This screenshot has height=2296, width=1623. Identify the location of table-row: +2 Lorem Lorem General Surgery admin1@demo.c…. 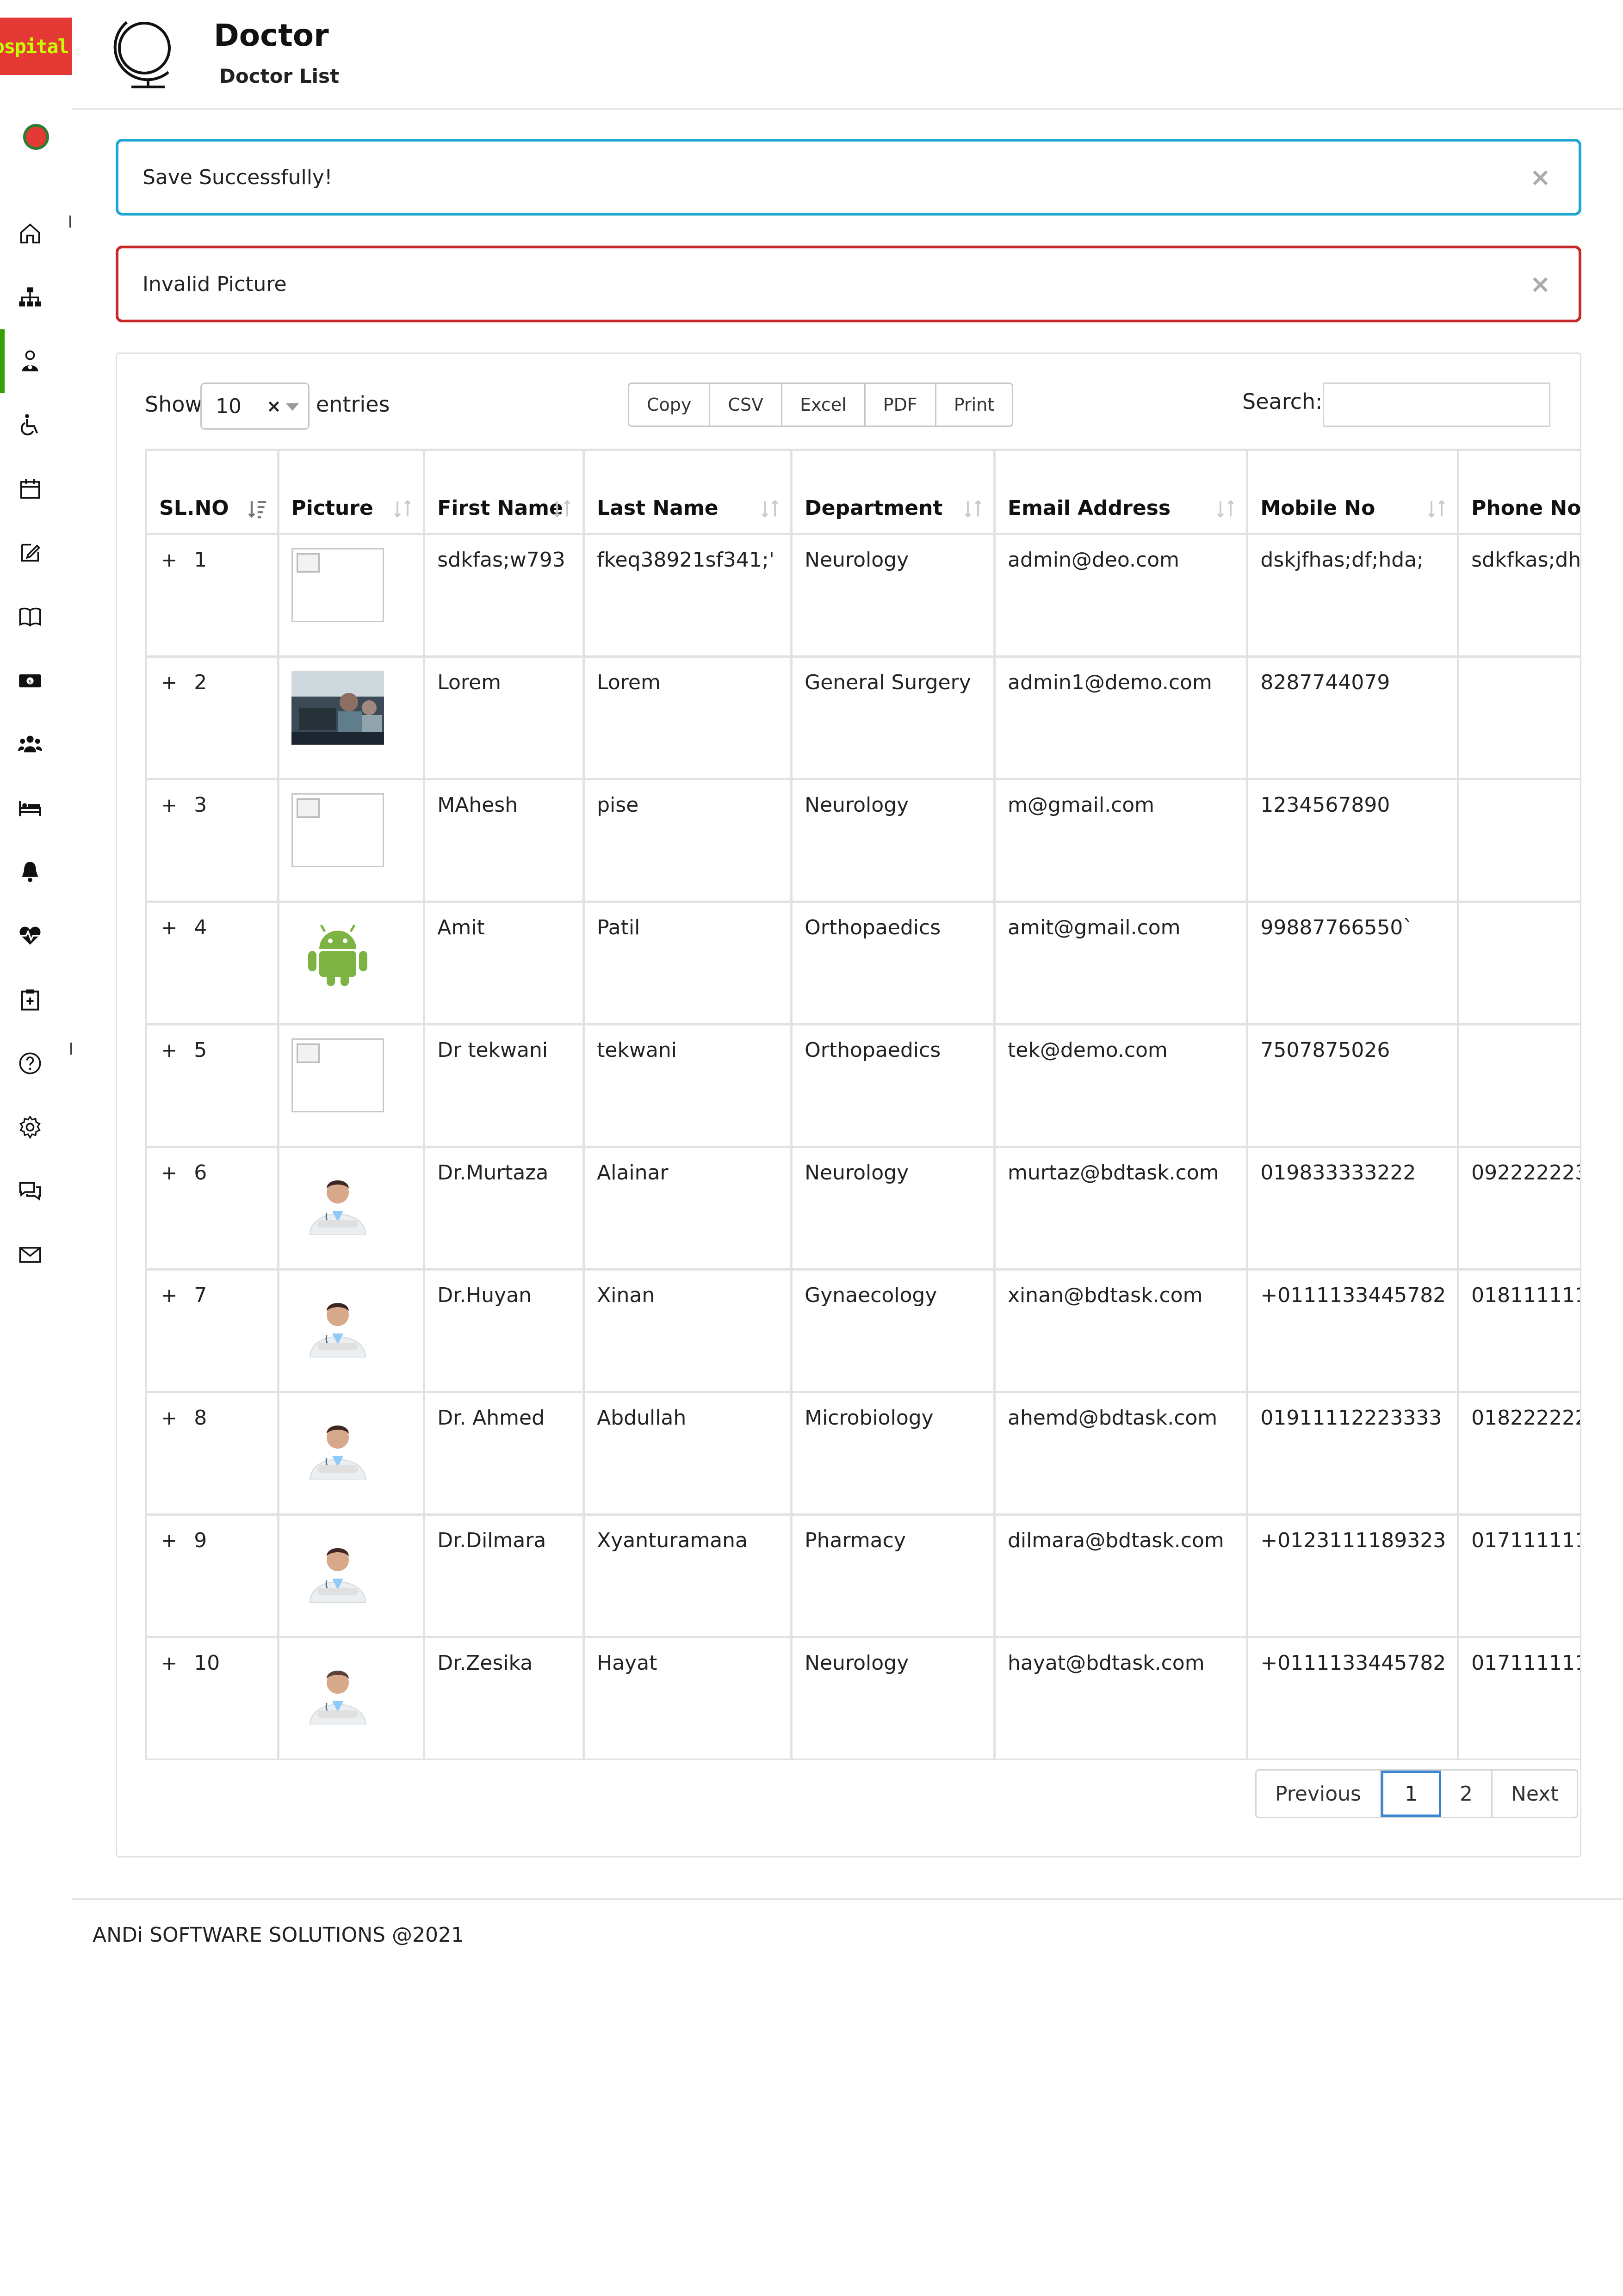
(862, 717).